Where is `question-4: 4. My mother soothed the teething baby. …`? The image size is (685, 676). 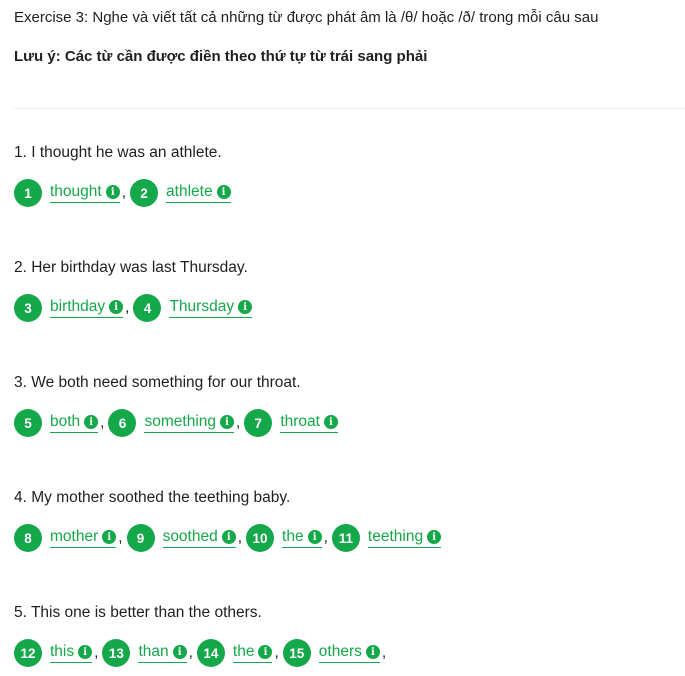
question-4: 4. My mother soothed the teething baby. … is located at coordinates (230, 520).